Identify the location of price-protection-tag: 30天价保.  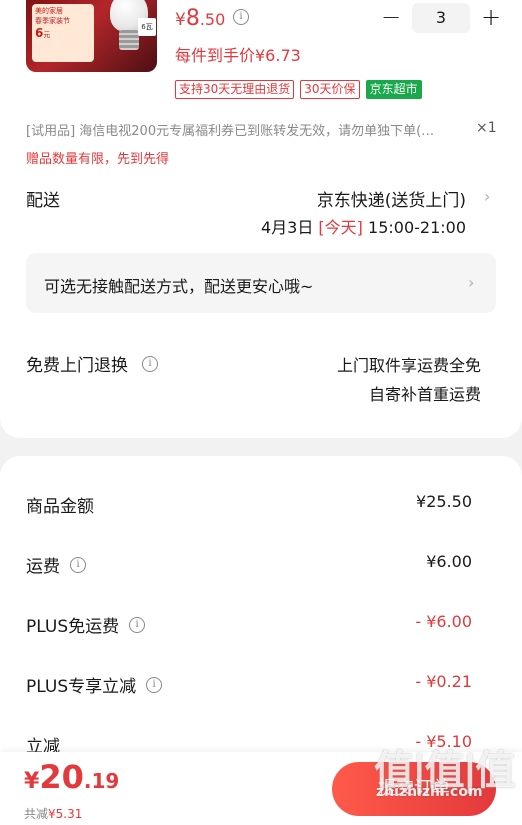
(330, 89).